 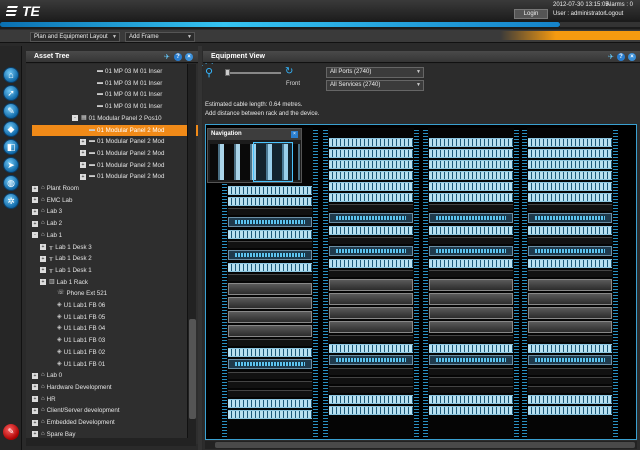 I want to click on wrench-icon: ✎, so click(x=11, y=111).